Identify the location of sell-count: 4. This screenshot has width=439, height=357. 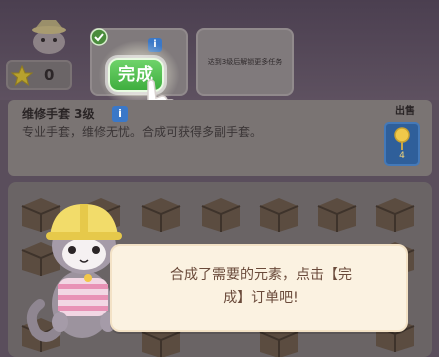
(402, 156).